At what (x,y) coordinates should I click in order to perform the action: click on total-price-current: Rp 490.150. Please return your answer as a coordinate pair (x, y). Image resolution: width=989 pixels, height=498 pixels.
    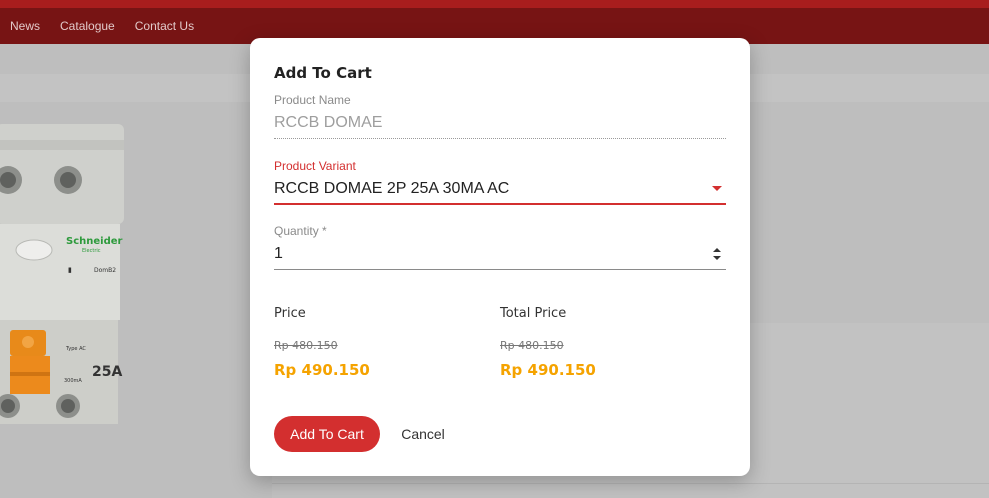
    Looking at the image, I should click on (548, 370).